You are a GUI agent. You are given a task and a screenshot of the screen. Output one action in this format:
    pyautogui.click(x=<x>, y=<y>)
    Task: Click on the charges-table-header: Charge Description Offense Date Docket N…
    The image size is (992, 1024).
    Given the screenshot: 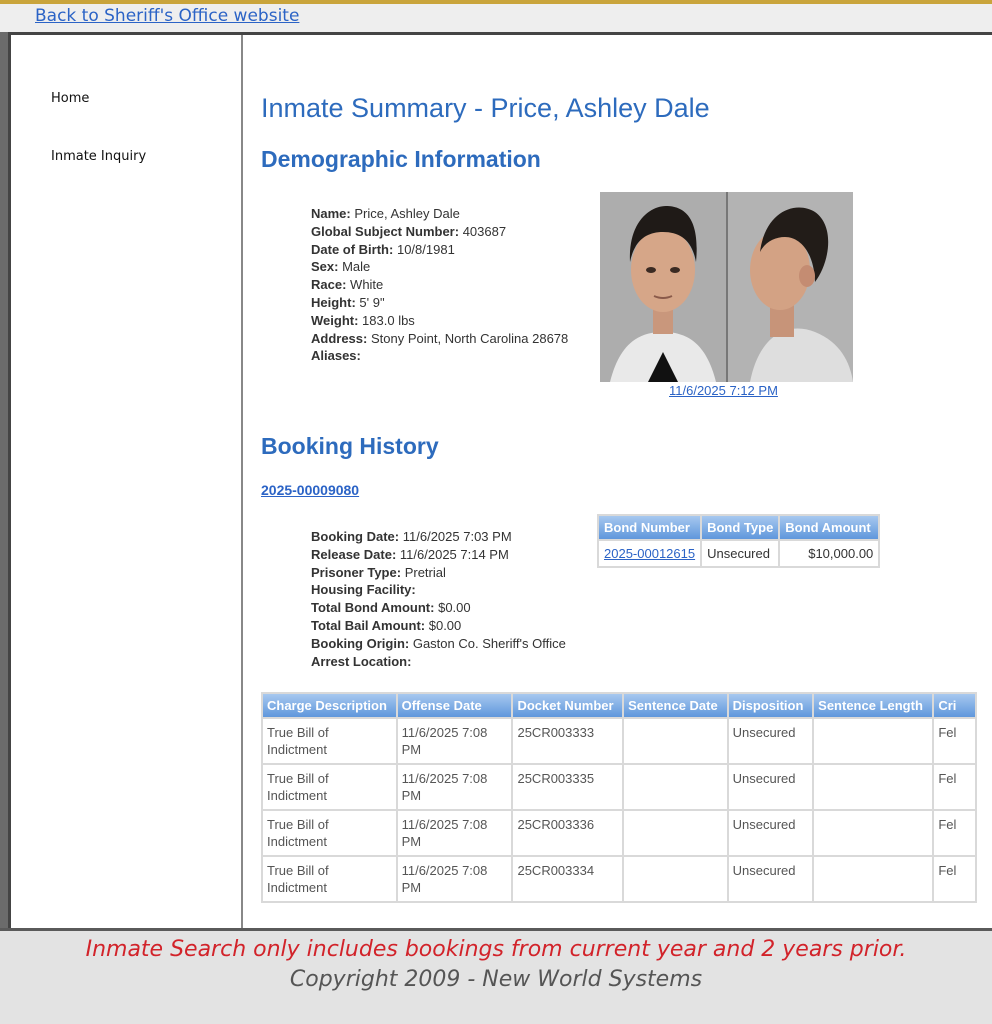 What is the action you would take?
    pyautogui.click(x=619, y=705)
    